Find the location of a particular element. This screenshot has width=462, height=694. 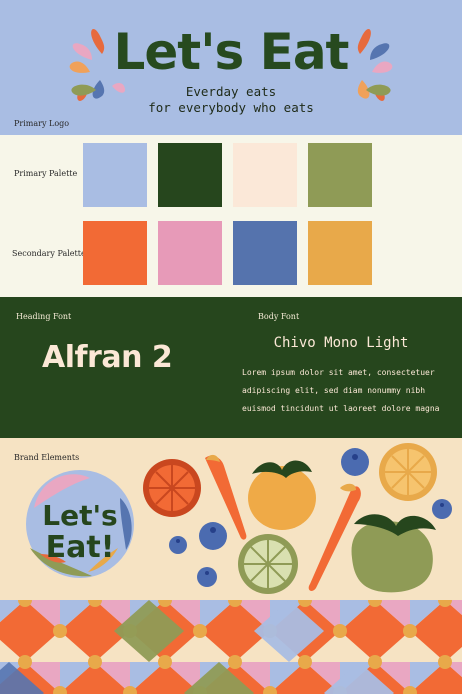

logo-tagline: Everday eats for everybody who eats is located at coordinates (231, 100).